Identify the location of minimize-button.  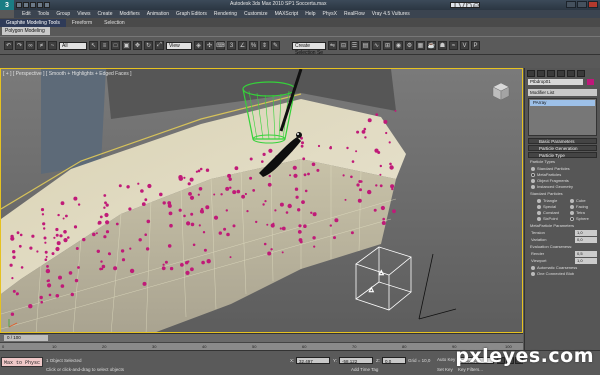
(571, 4).